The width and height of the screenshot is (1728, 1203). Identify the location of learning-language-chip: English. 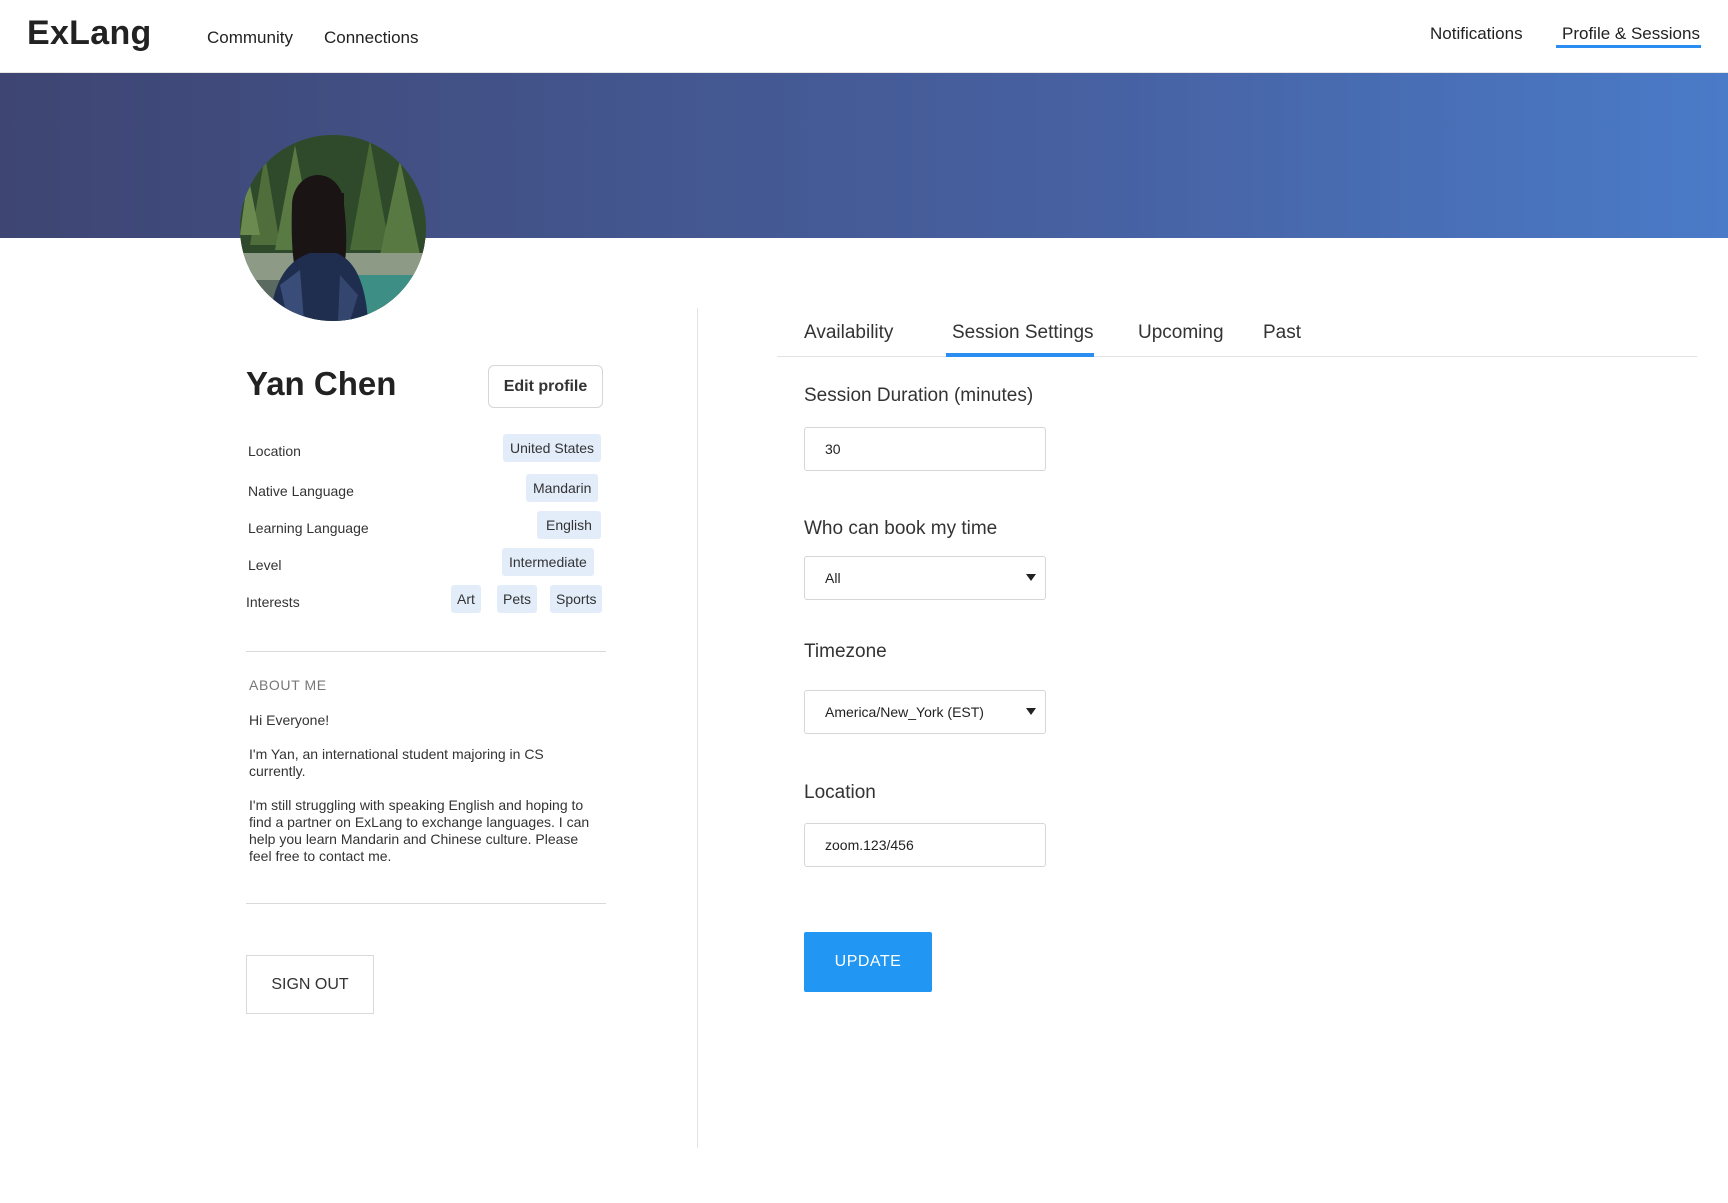
(569, 525).